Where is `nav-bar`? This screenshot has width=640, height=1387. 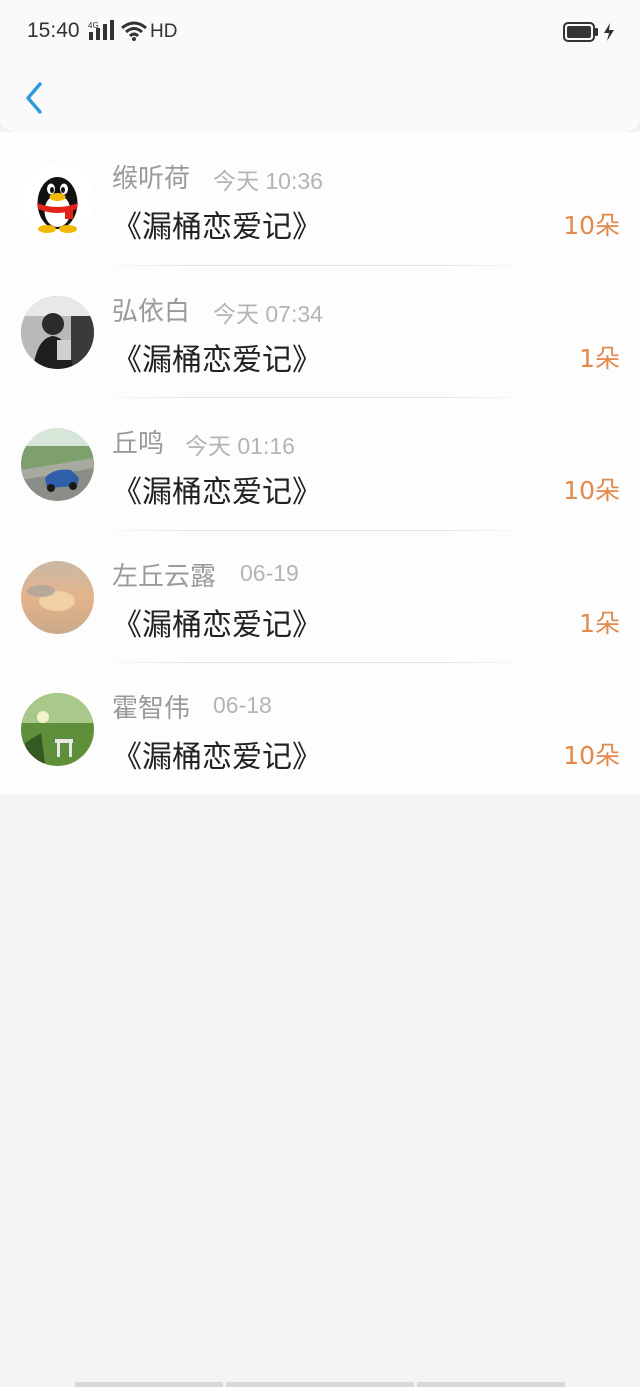
nav-bar is located at coordinates (320, 98).